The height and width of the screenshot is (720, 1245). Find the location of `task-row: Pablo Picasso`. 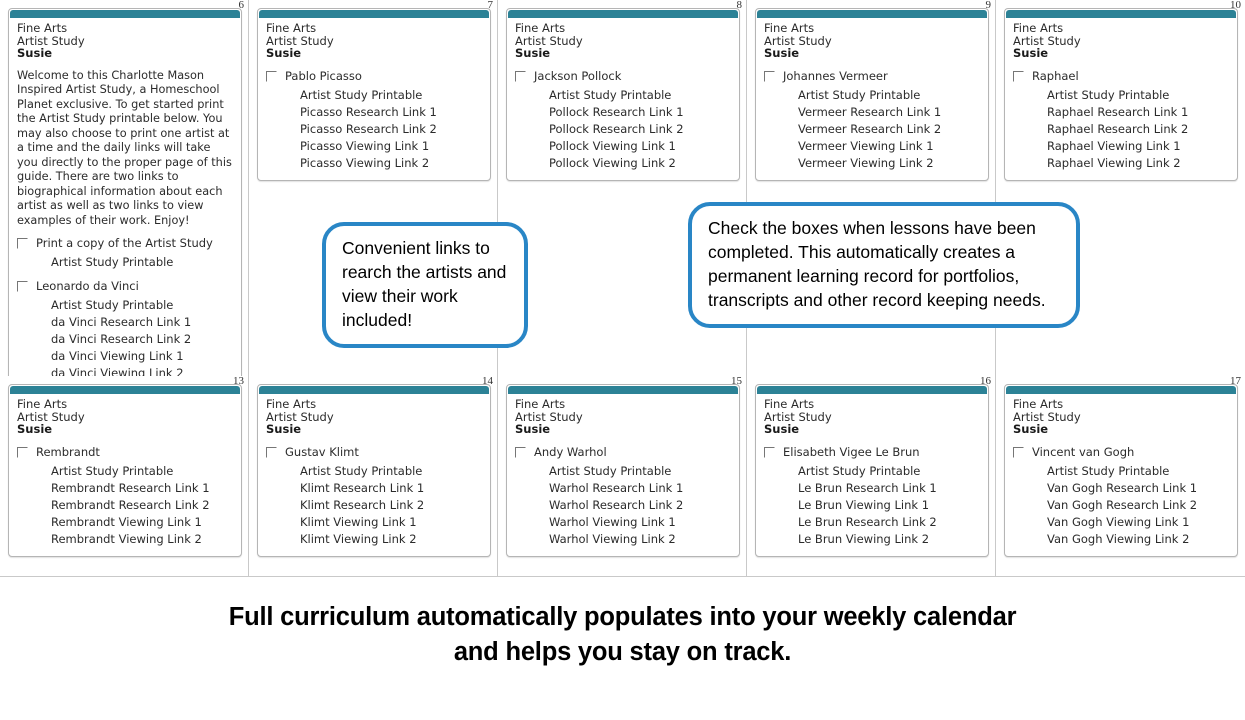

task-row: Pablo Picasso is located at coordinates (374, 76).